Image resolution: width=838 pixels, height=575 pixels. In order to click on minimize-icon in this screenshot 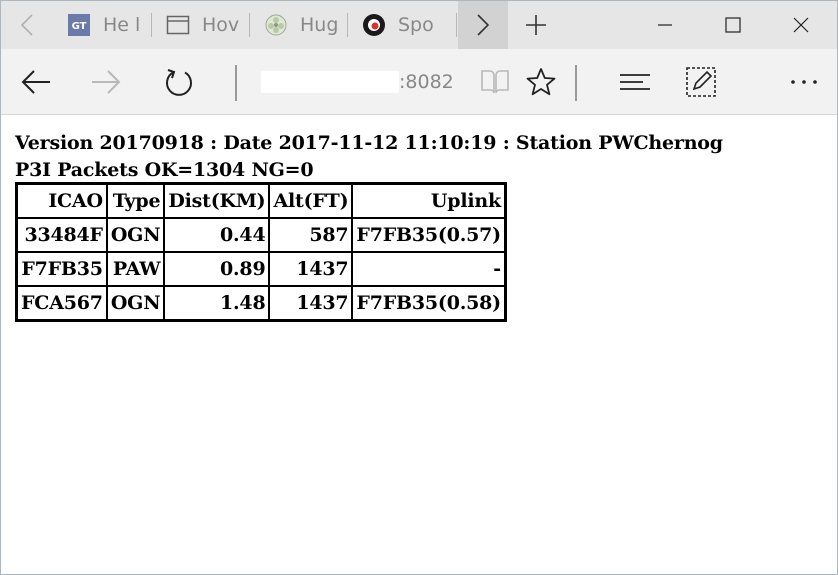, I will do `click(665, 25)`.